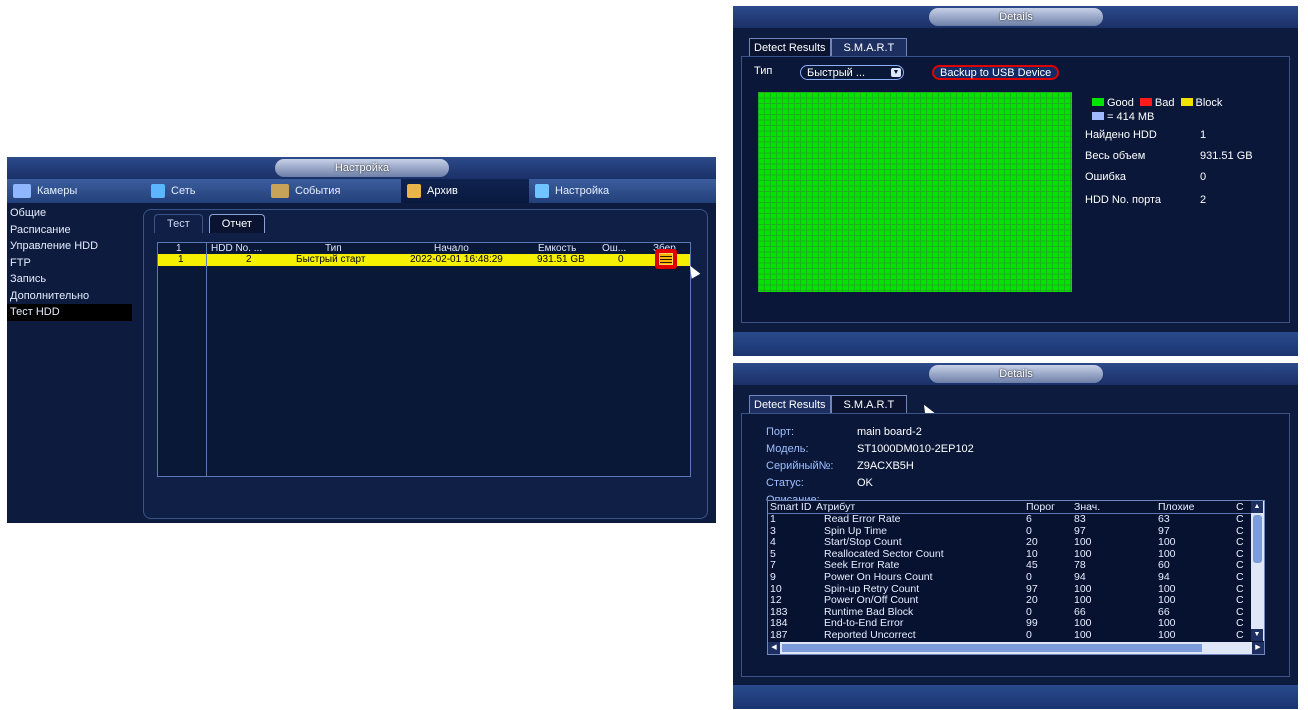 This screenshot has width=1308, height=710. Describe the element at coordinates (1105, 177) in the screenshot. I see `error-label: Ошибка` at that location.